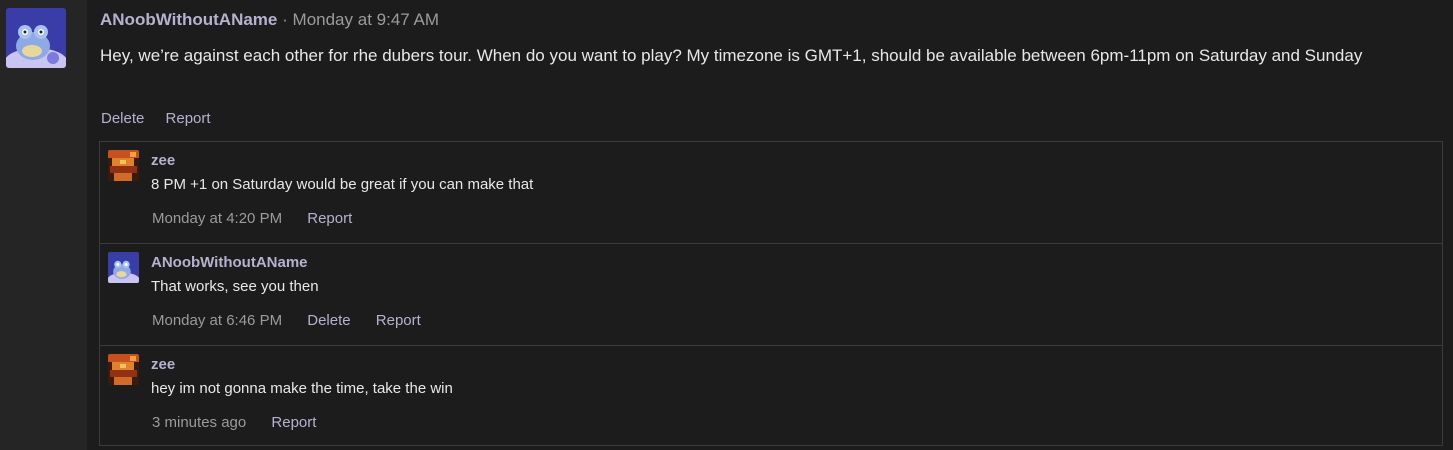  What do you see at coordinates (43, 225) in the screenshot?
I see `post-sidebar` at bounding box center [43, 225].